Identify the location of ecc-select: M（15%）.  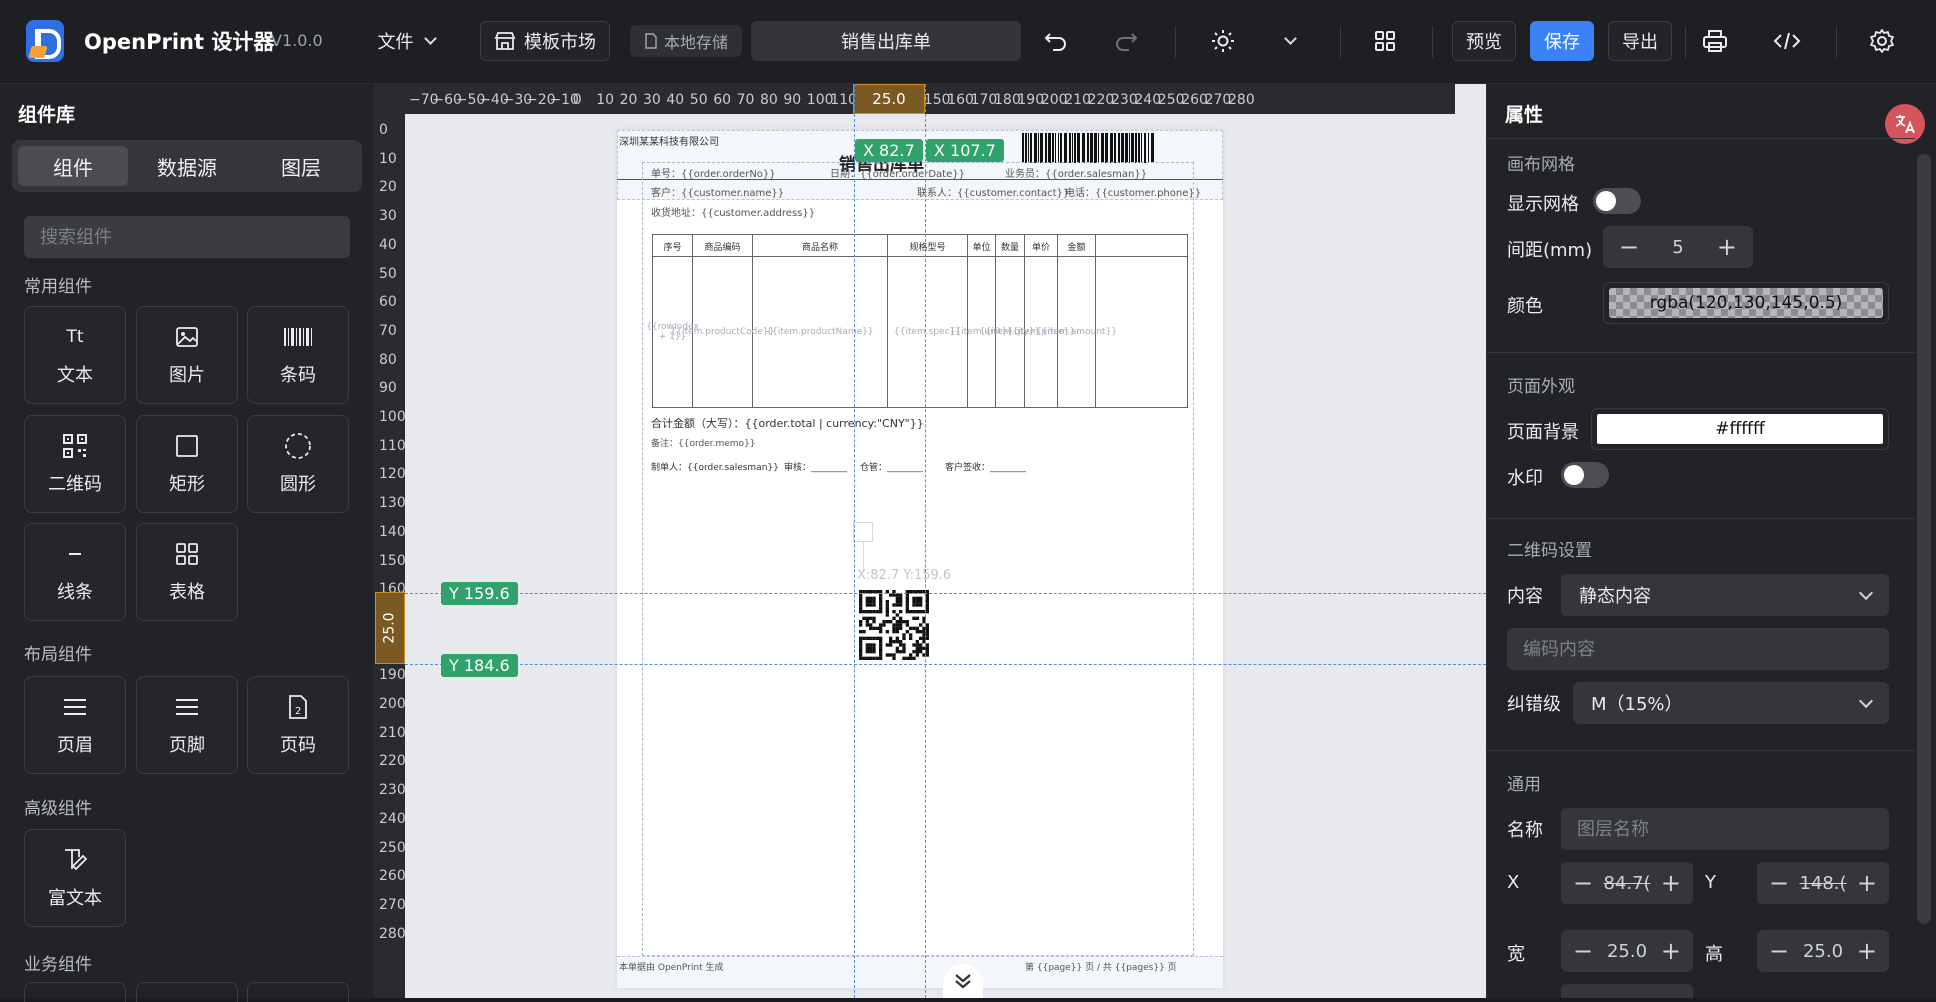
(1731, 703).